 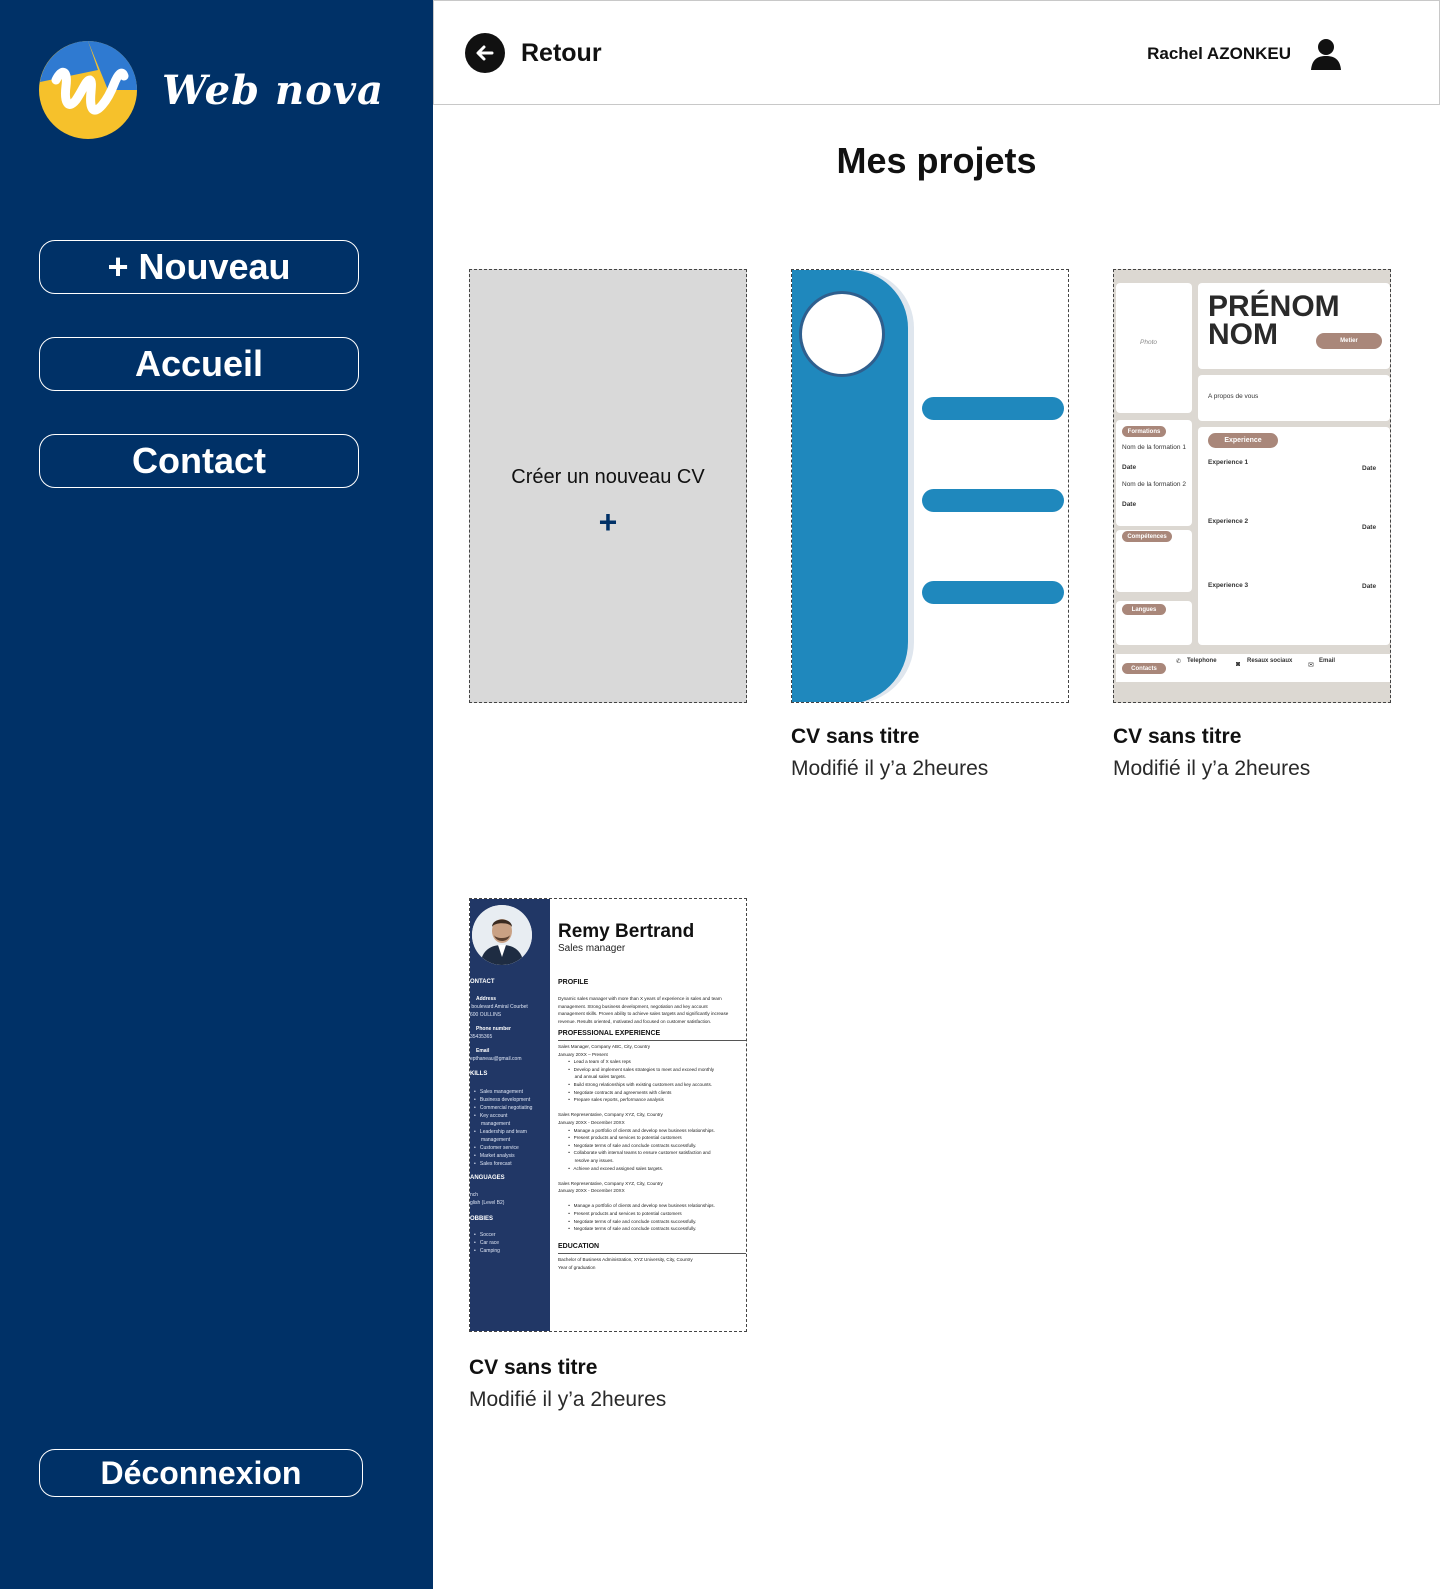 I want to click on cv-hobbies-heading: OBBIES, so click(x=482, y=1219).